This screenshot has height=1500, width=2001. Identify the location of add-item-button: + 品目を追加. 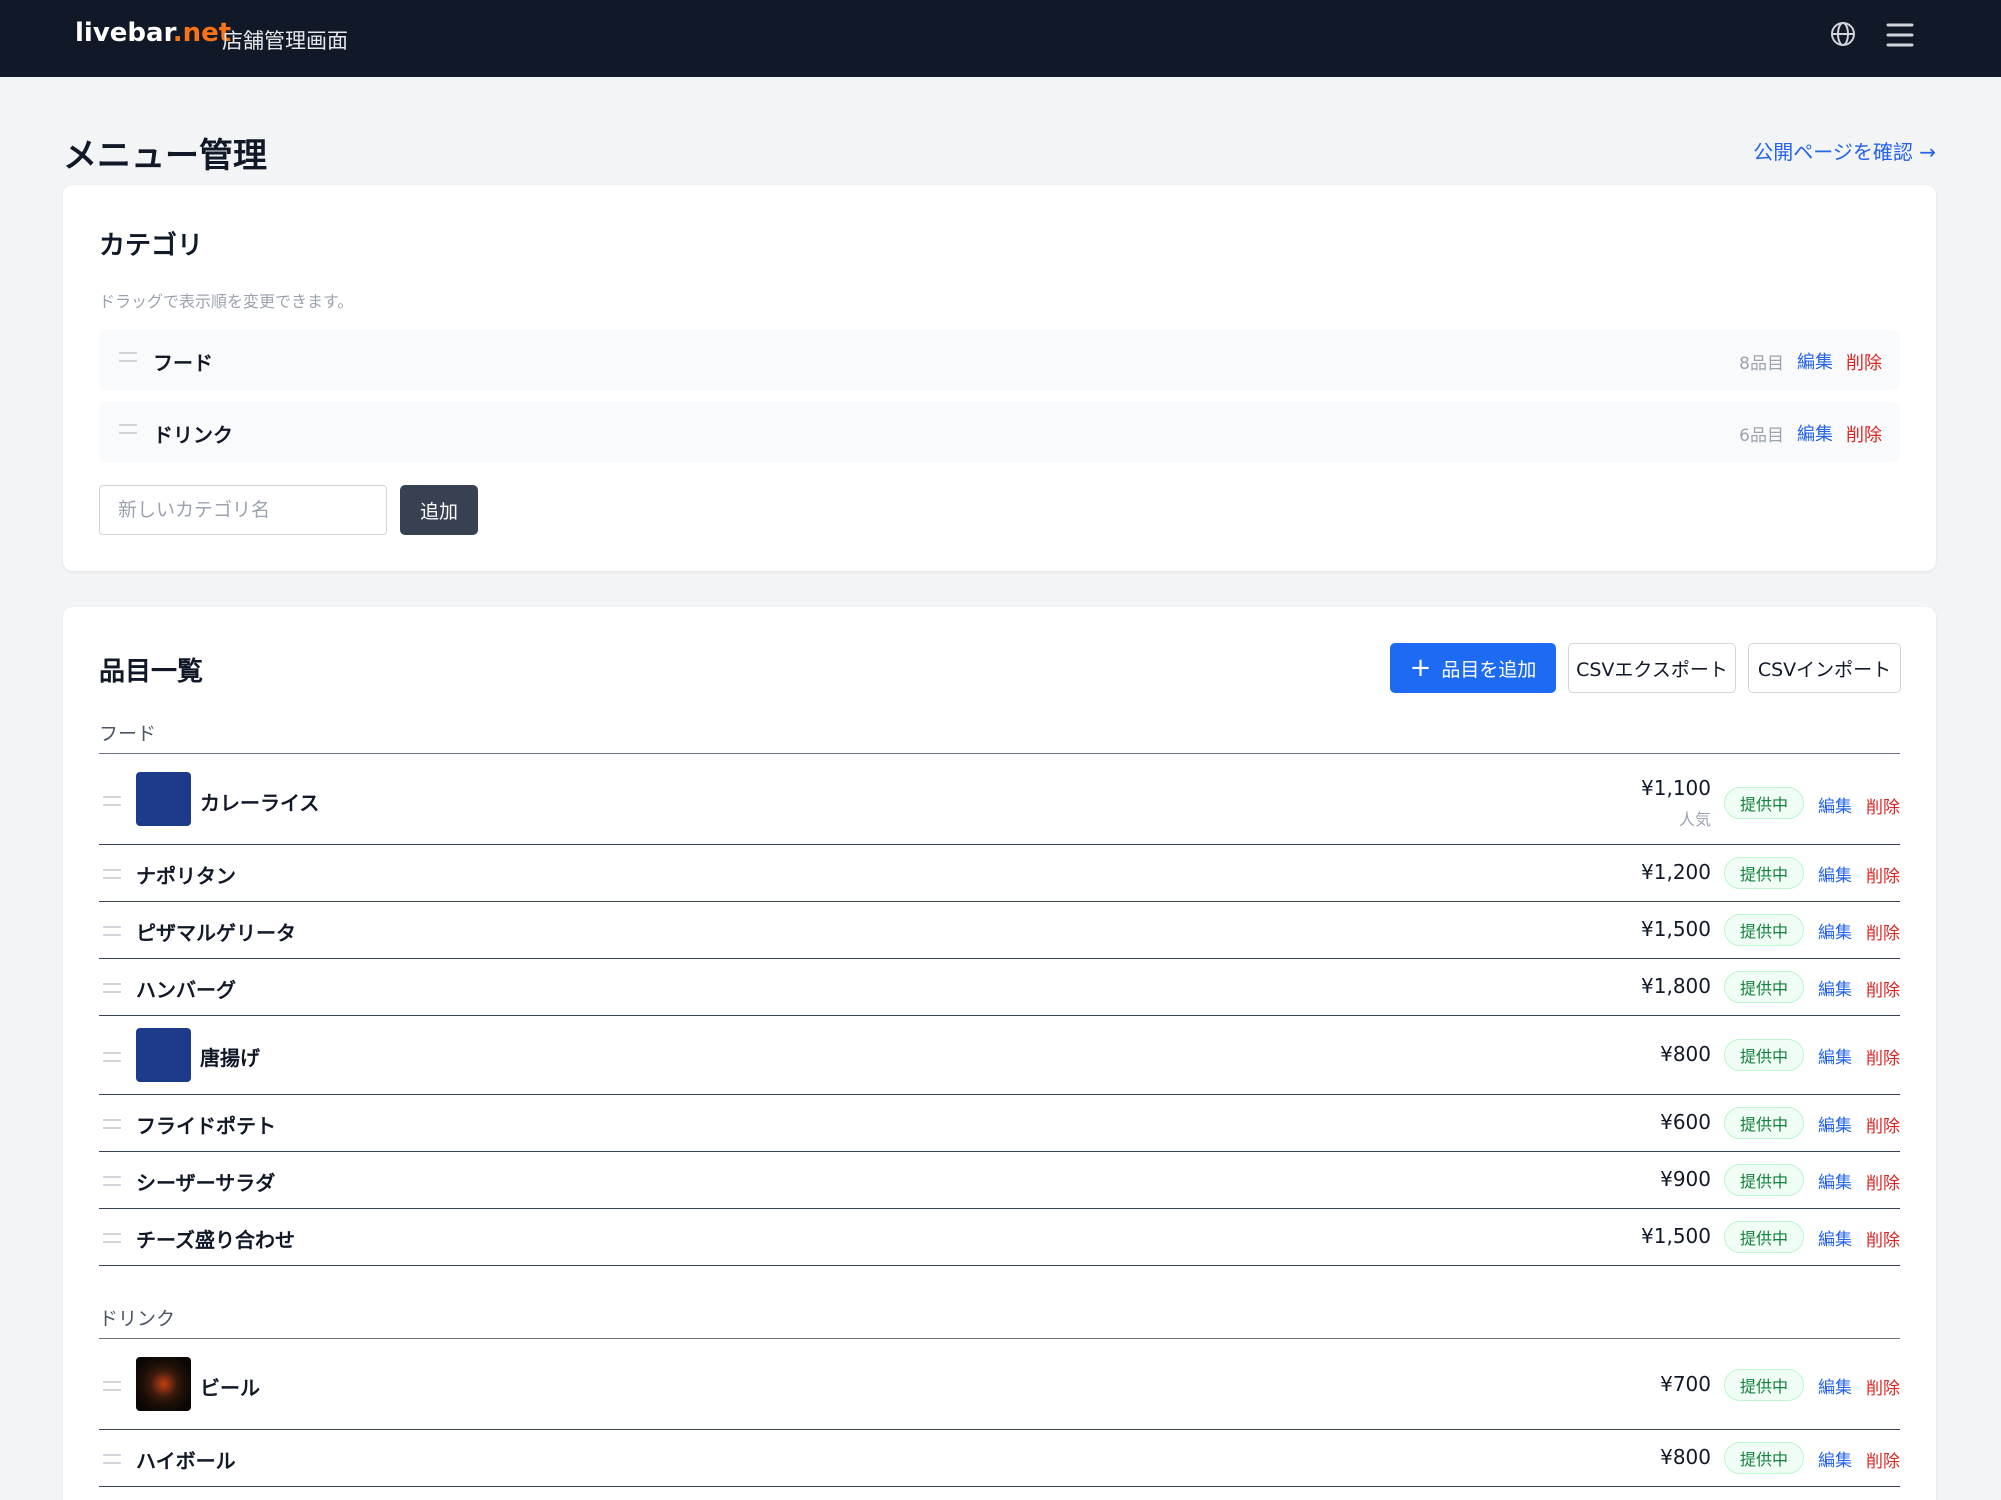
(1473, 668).